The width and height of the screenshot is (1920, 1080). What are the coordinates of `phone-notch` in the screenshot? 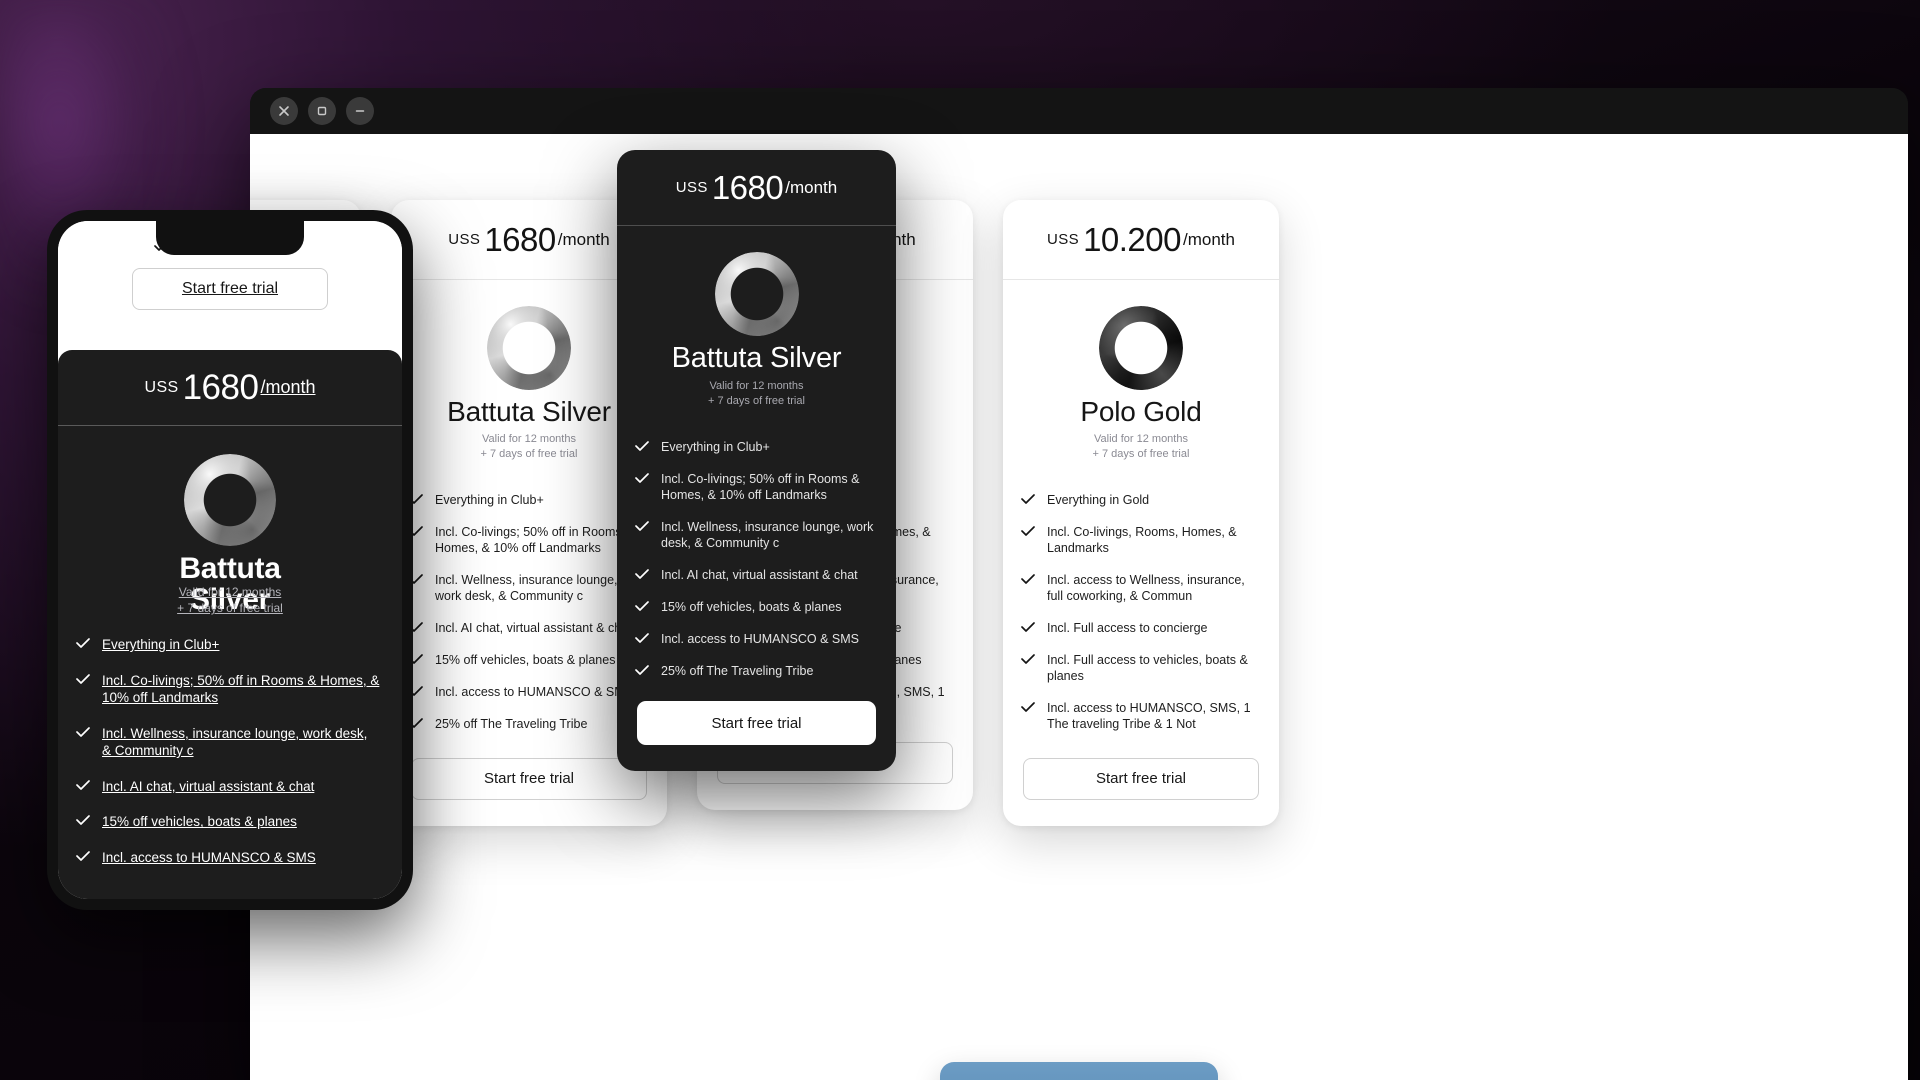 It's located at (230, 238).